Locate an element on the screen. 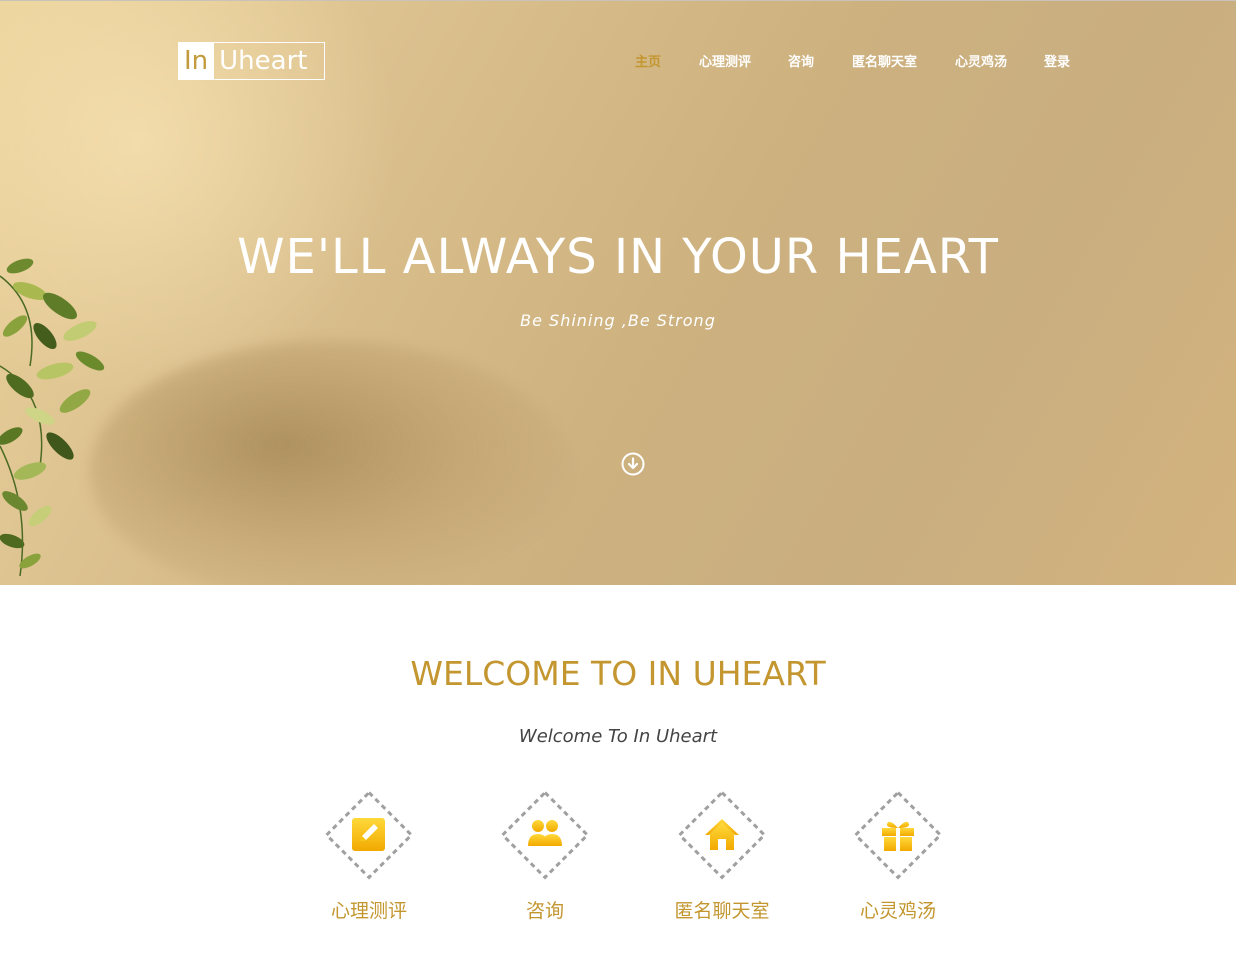 This screenshot has width=1236, height=971. gift-icon is located at coordinates (898, 836).